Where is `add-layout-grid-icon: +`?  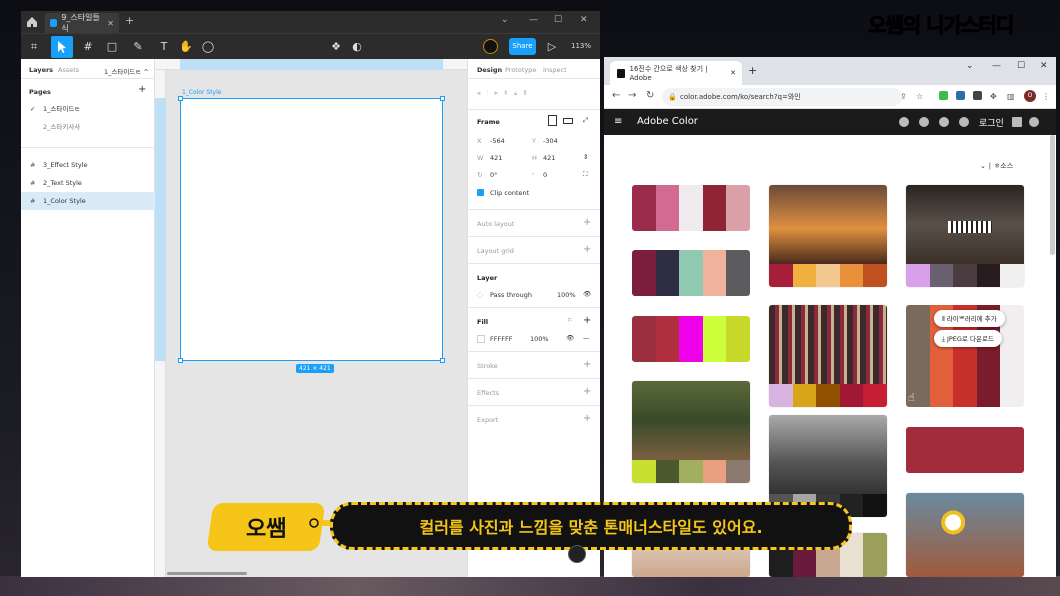 add-layout-grid-icon: + is located at coordinates (587, 249).